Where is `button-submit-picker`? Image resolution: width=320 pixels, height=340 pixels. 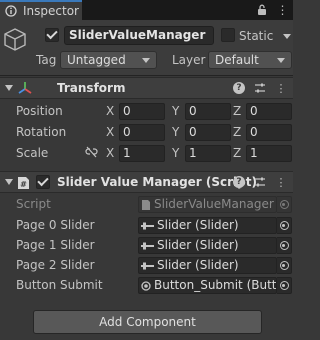
button-submit-picker is located at coordinates (284, 285).